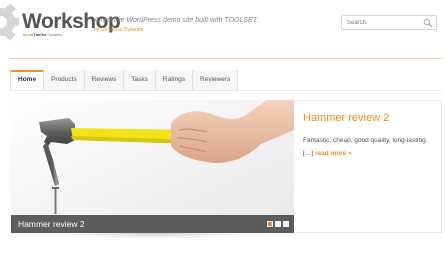  I want to click on logo-by-text: by, so click(25, 34).